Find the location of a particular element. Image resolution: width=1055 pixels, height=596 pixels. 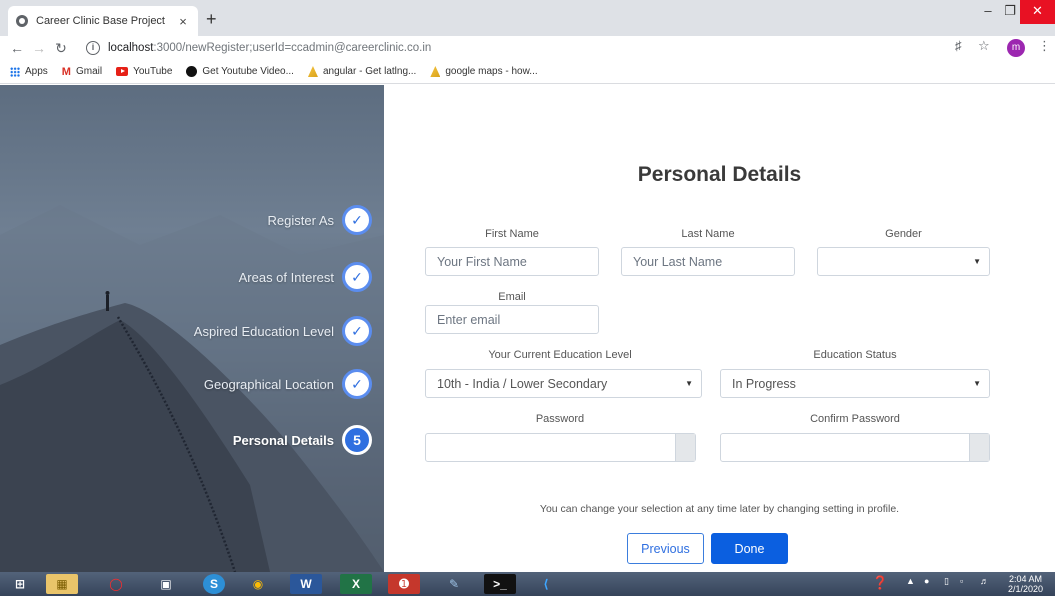

confirm-password-label: Confirm Password is located at coordinates (855, 419).